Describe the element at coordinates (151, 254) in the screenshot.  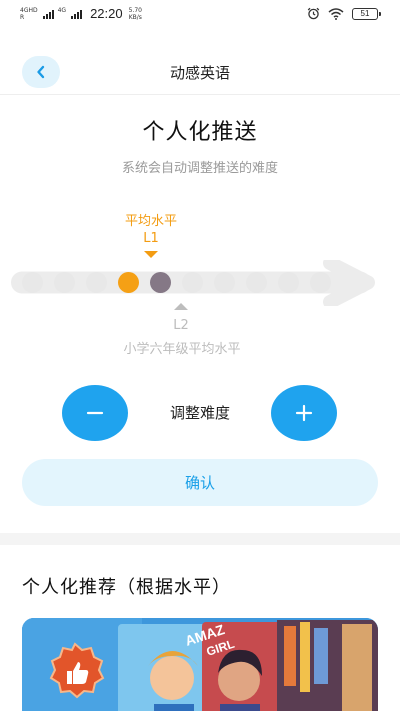
I see `current-level-marker` at that location.